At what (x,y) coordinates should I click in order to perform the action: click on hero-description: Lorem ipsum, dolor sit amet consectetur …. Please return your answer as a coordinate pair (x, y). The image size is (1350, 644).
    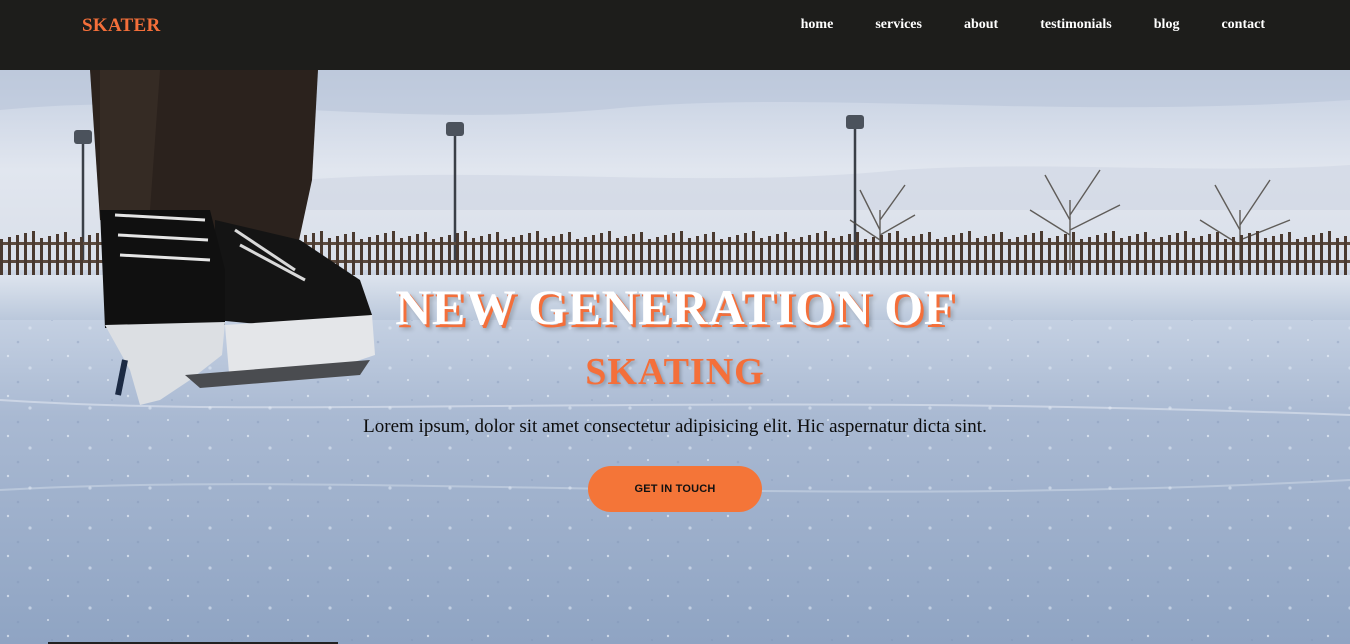
    Looking at the image, I should click on (675, 426).